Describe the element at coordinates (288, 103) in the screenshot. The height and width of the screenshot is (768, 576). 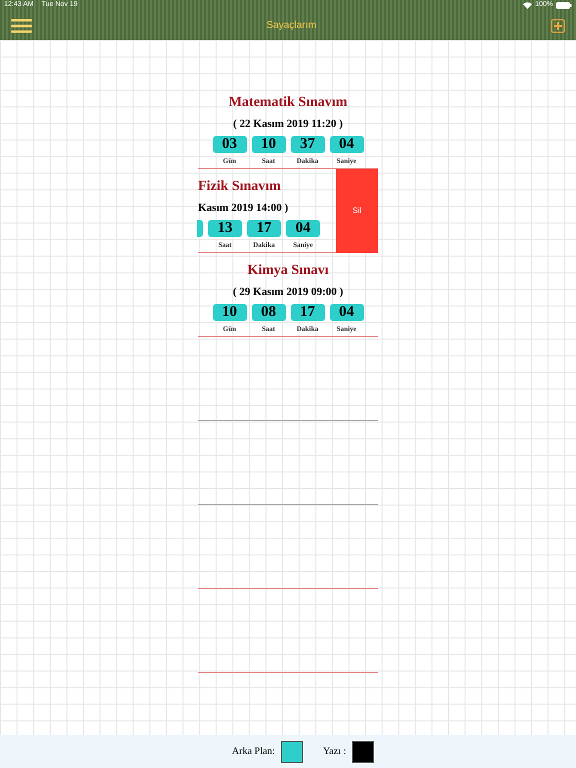
I see `counter-title: Matematik Sınavım` at that location.